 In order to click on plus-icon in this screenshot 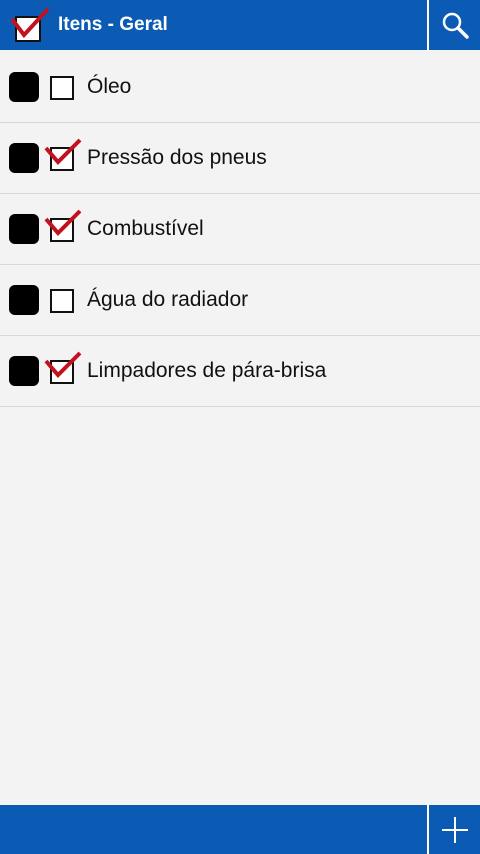, I will do `click(455, 830)`.